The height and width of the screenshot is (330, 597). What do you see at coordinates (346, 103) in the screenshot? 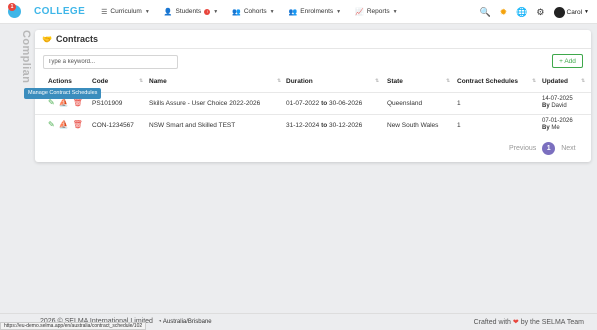
I see `duration-to: 30-06-2026` at bounding box center [346, 103].